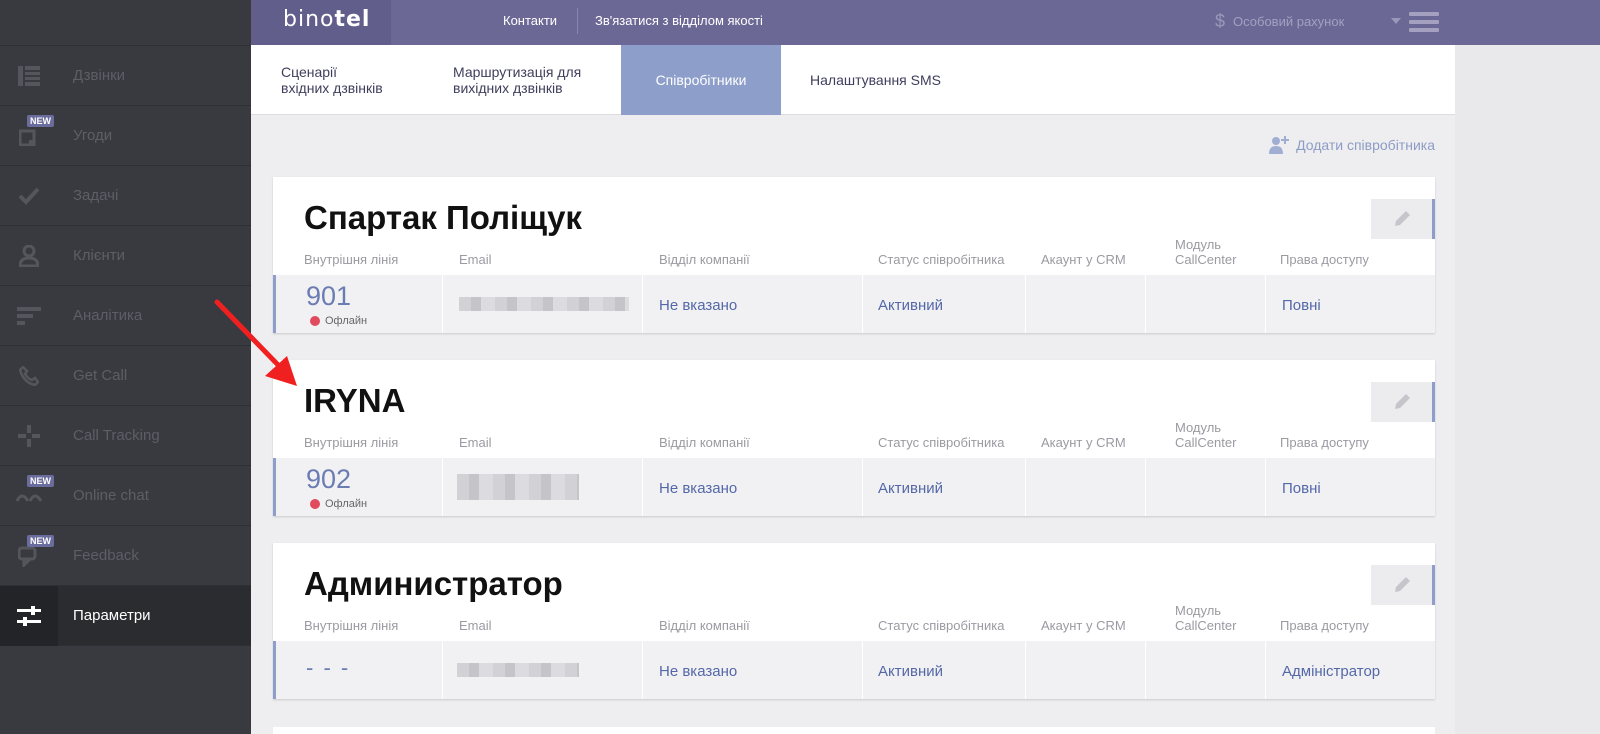 This screenshot has width=1600, height=734. I want to click on col-header-status: Статус співробітника, so click(941, 259).